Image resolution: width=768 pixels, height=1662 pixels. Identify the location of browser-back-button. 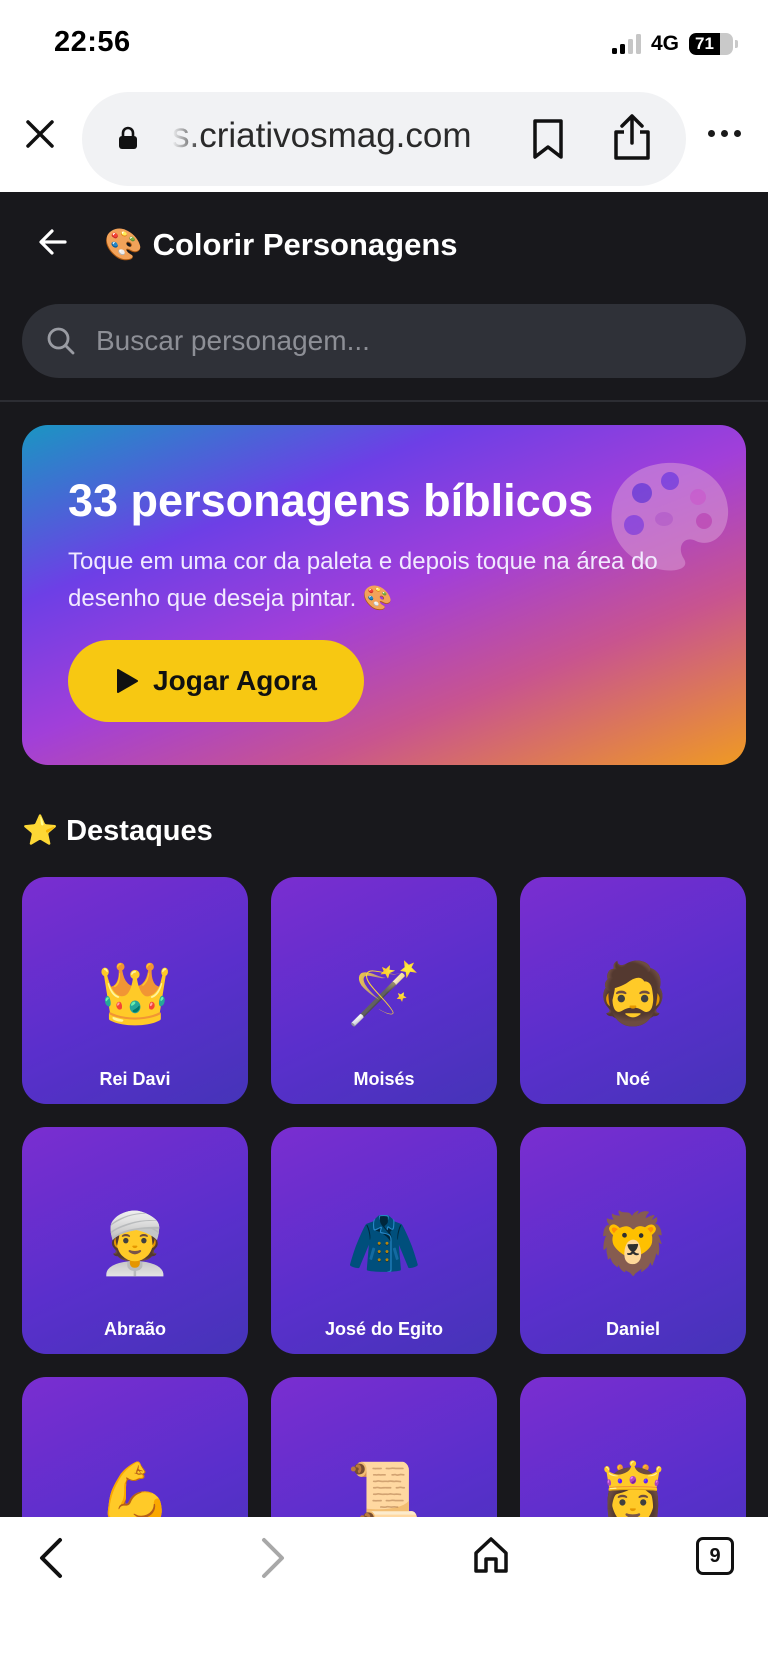
(52, 1560).